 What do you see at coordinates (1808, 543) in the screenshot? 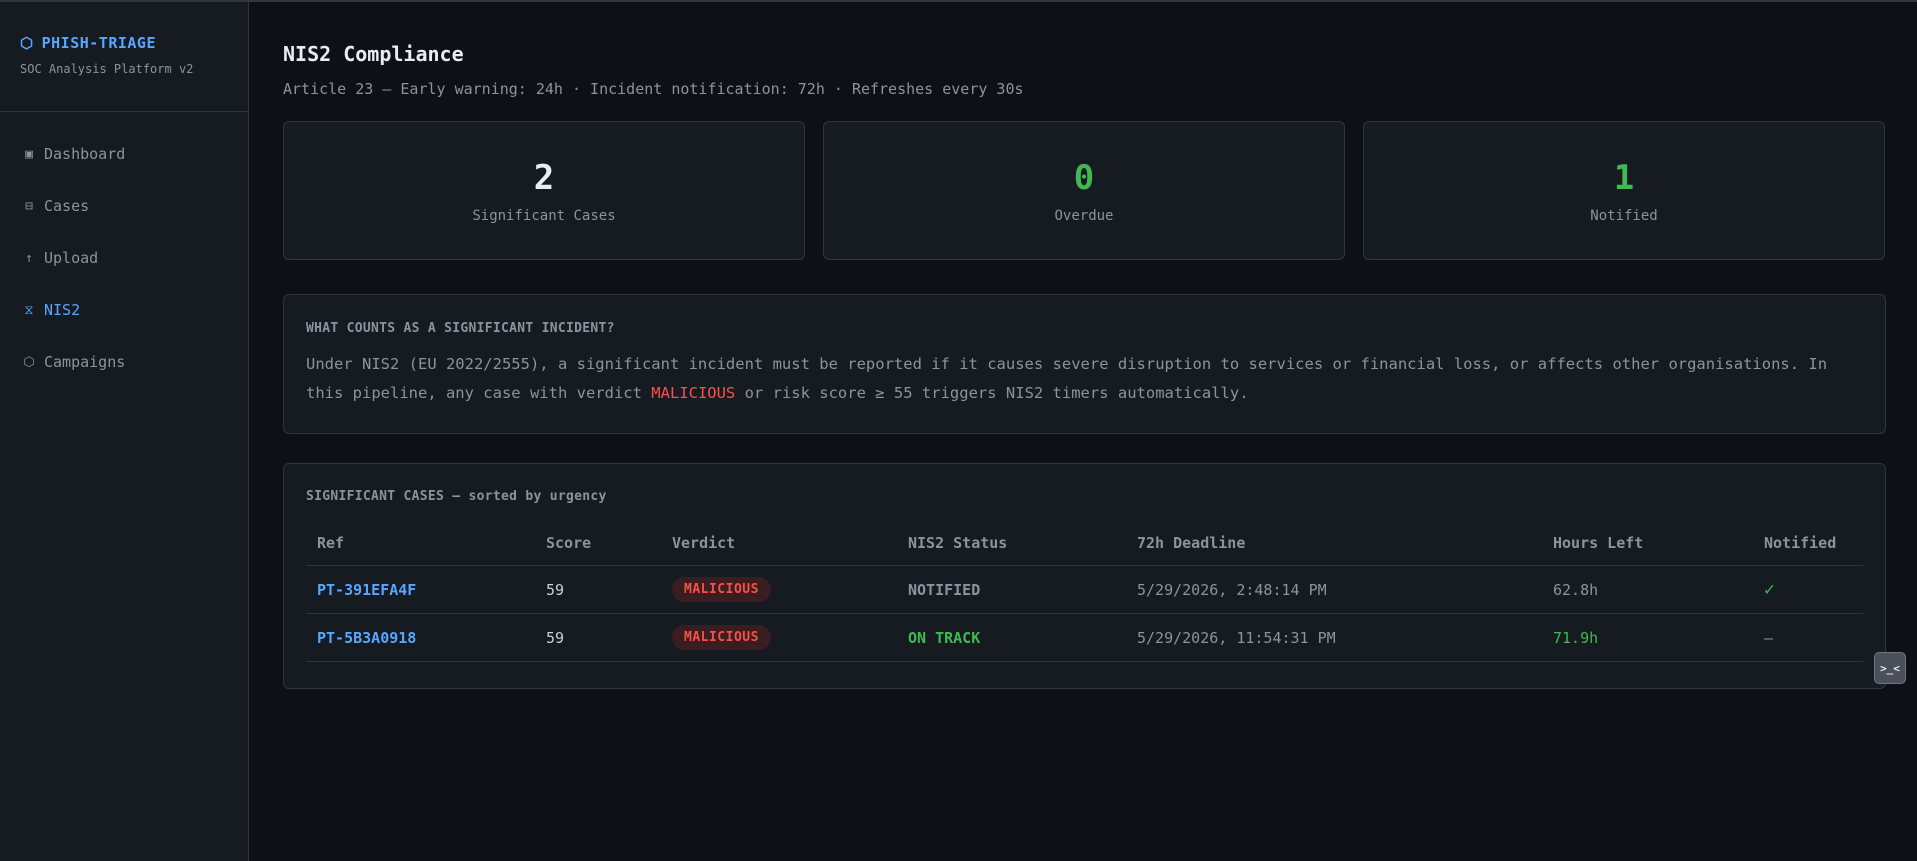
I see `column-header-notified: Notified` at bounding box center [1808, 543].